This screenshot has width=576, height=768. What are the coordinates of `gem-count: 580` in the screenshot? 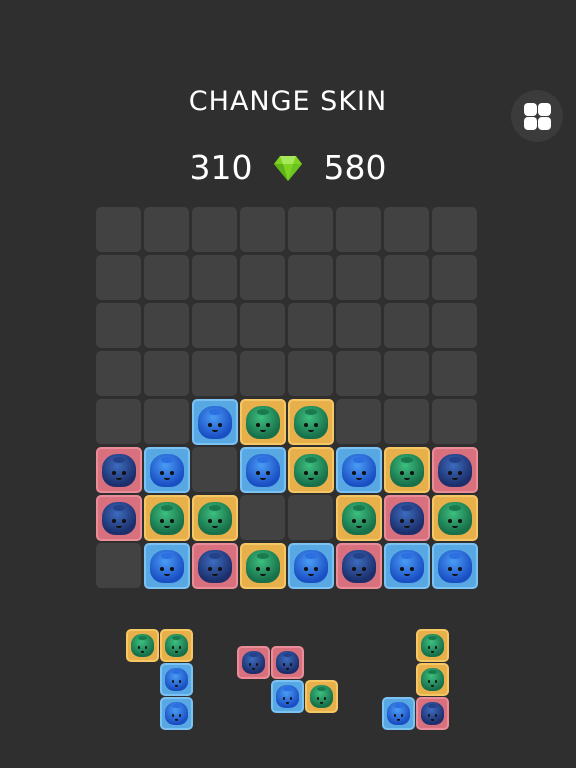 It's located at (355, 167).